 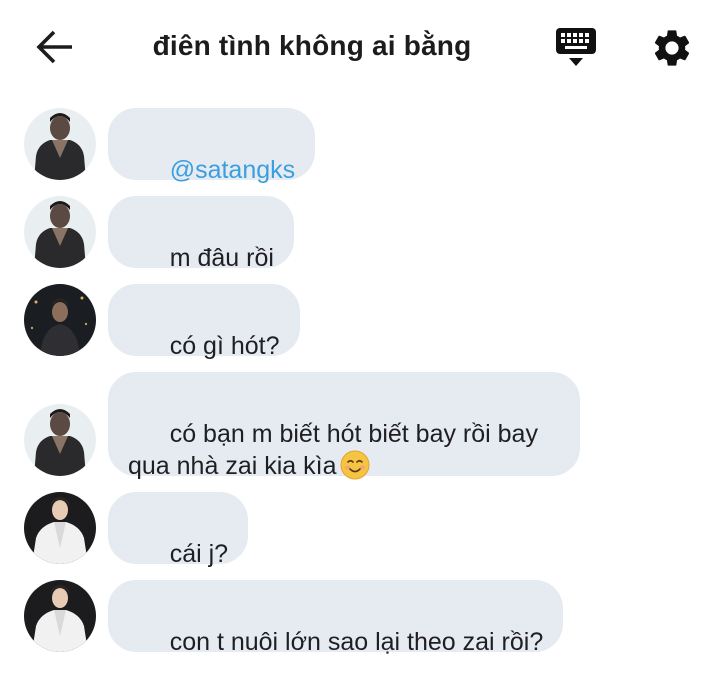 I want to click on message-text: m đâu rồi, so click(x=221, y=258).